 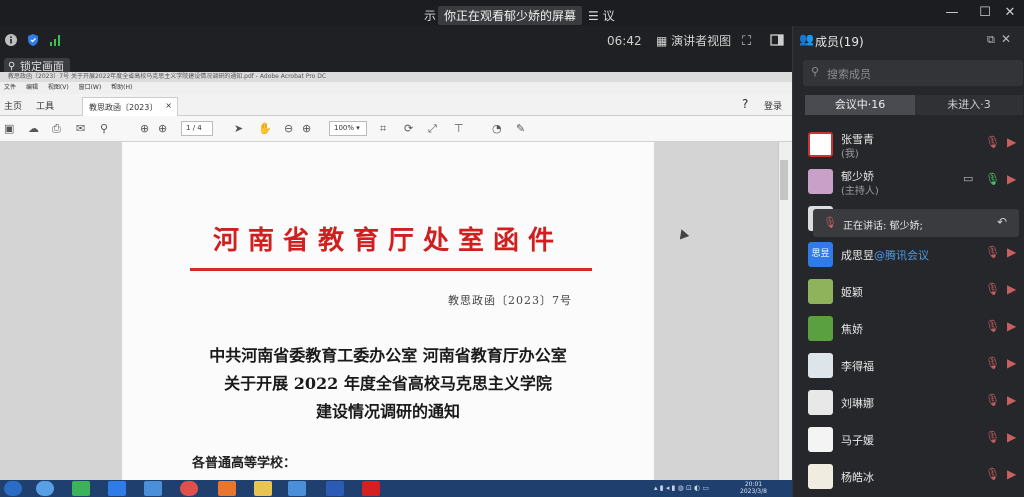 I want to click on crop-icon: ⌗, so click(x=383, y=129).